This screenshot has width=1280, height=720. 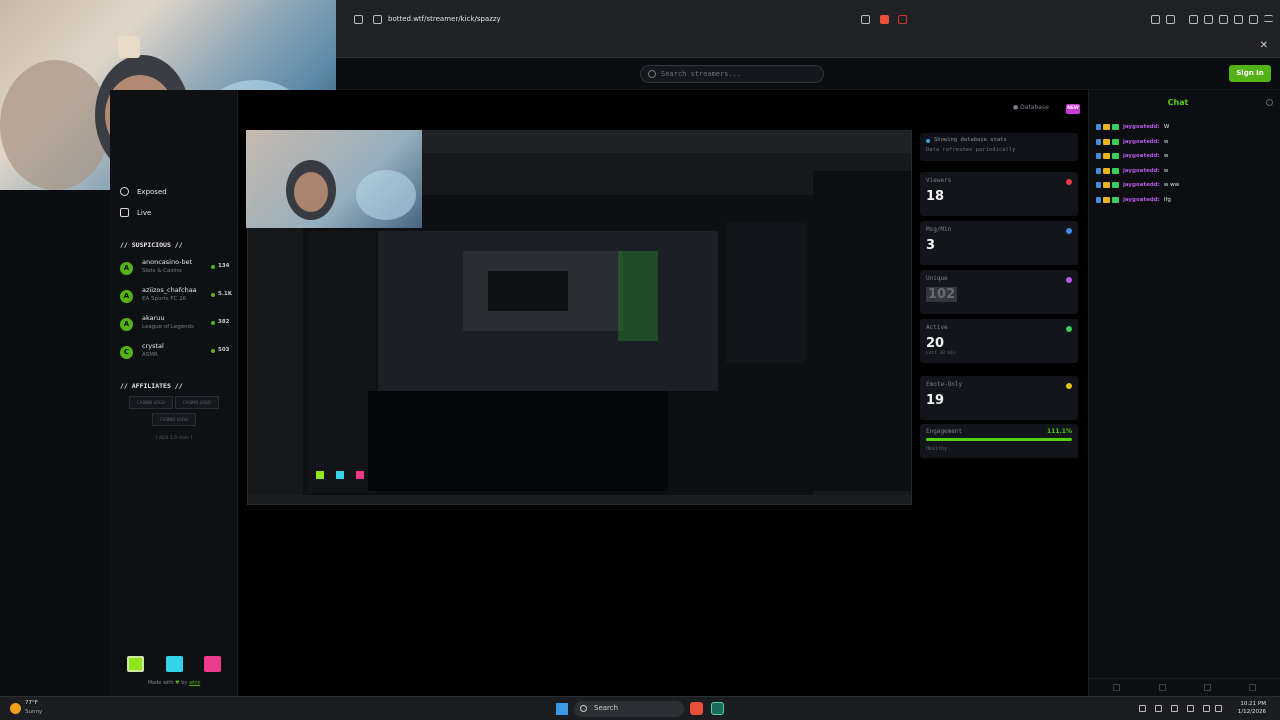 What do you see at coordinates (1155, 19) in the screenshot?
I see `extensions-icon` at bounding box center [1155, 19].